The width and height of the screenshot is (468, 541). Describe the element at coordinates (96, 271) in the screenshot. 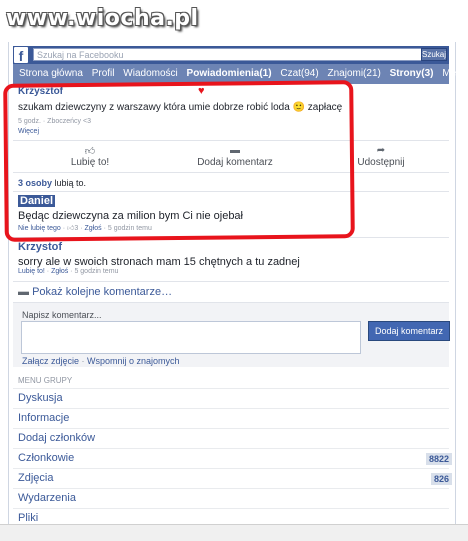

I see `comment-time: 5 godzin temu` at that location.